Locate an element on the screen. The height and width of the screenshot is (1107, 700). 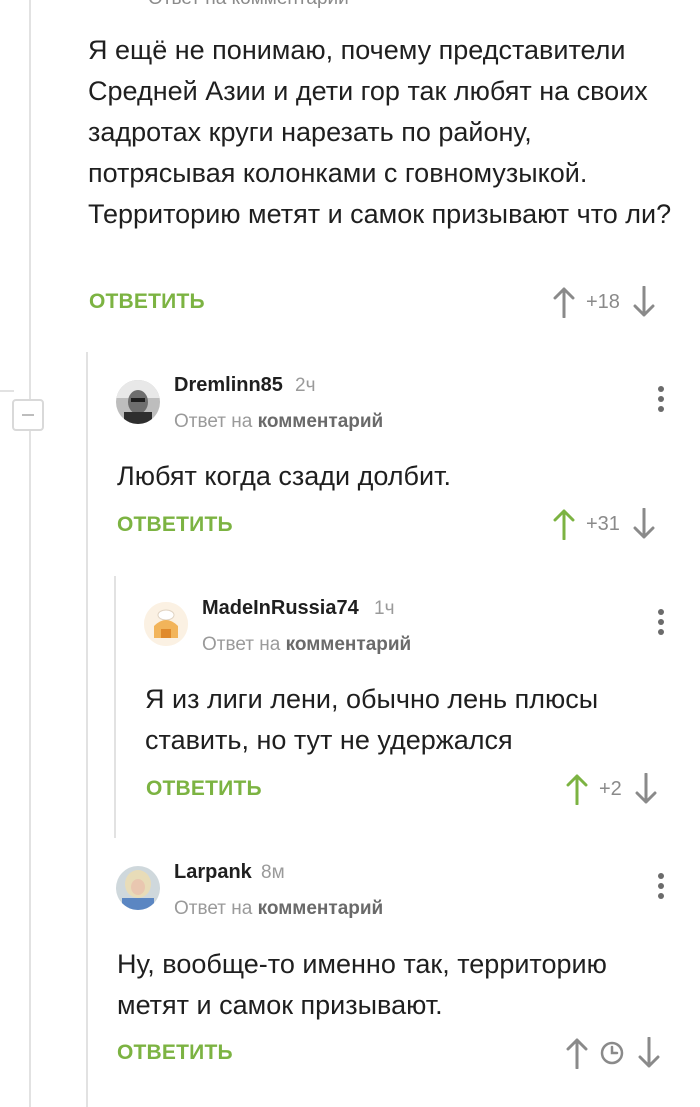
author-name: MadeInRussia74 is located at coordinates (280, 608).